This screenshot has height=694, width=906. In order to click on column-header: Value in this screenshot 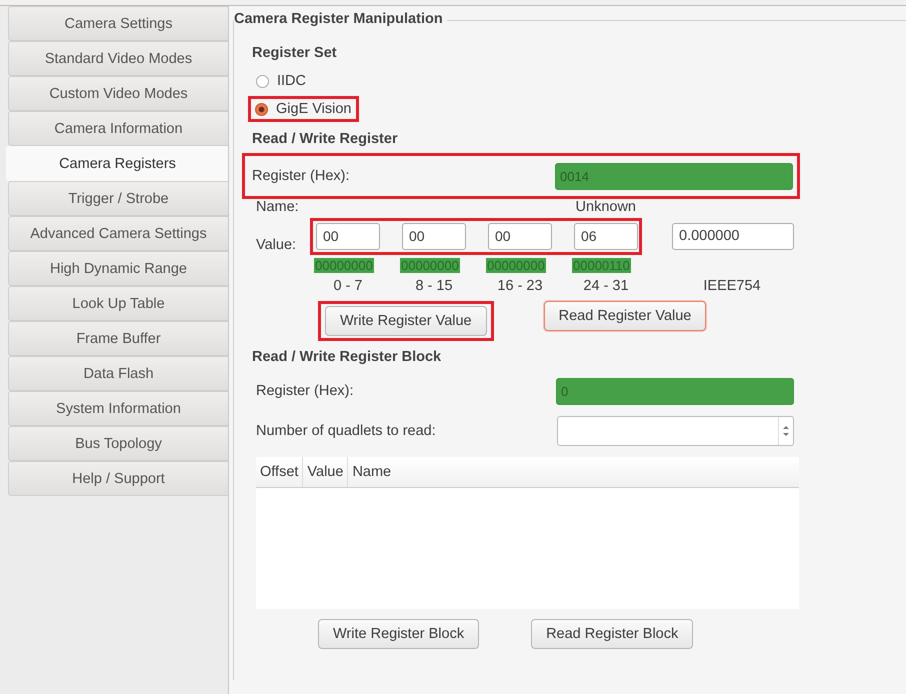, I will do `click(325, 472)`.